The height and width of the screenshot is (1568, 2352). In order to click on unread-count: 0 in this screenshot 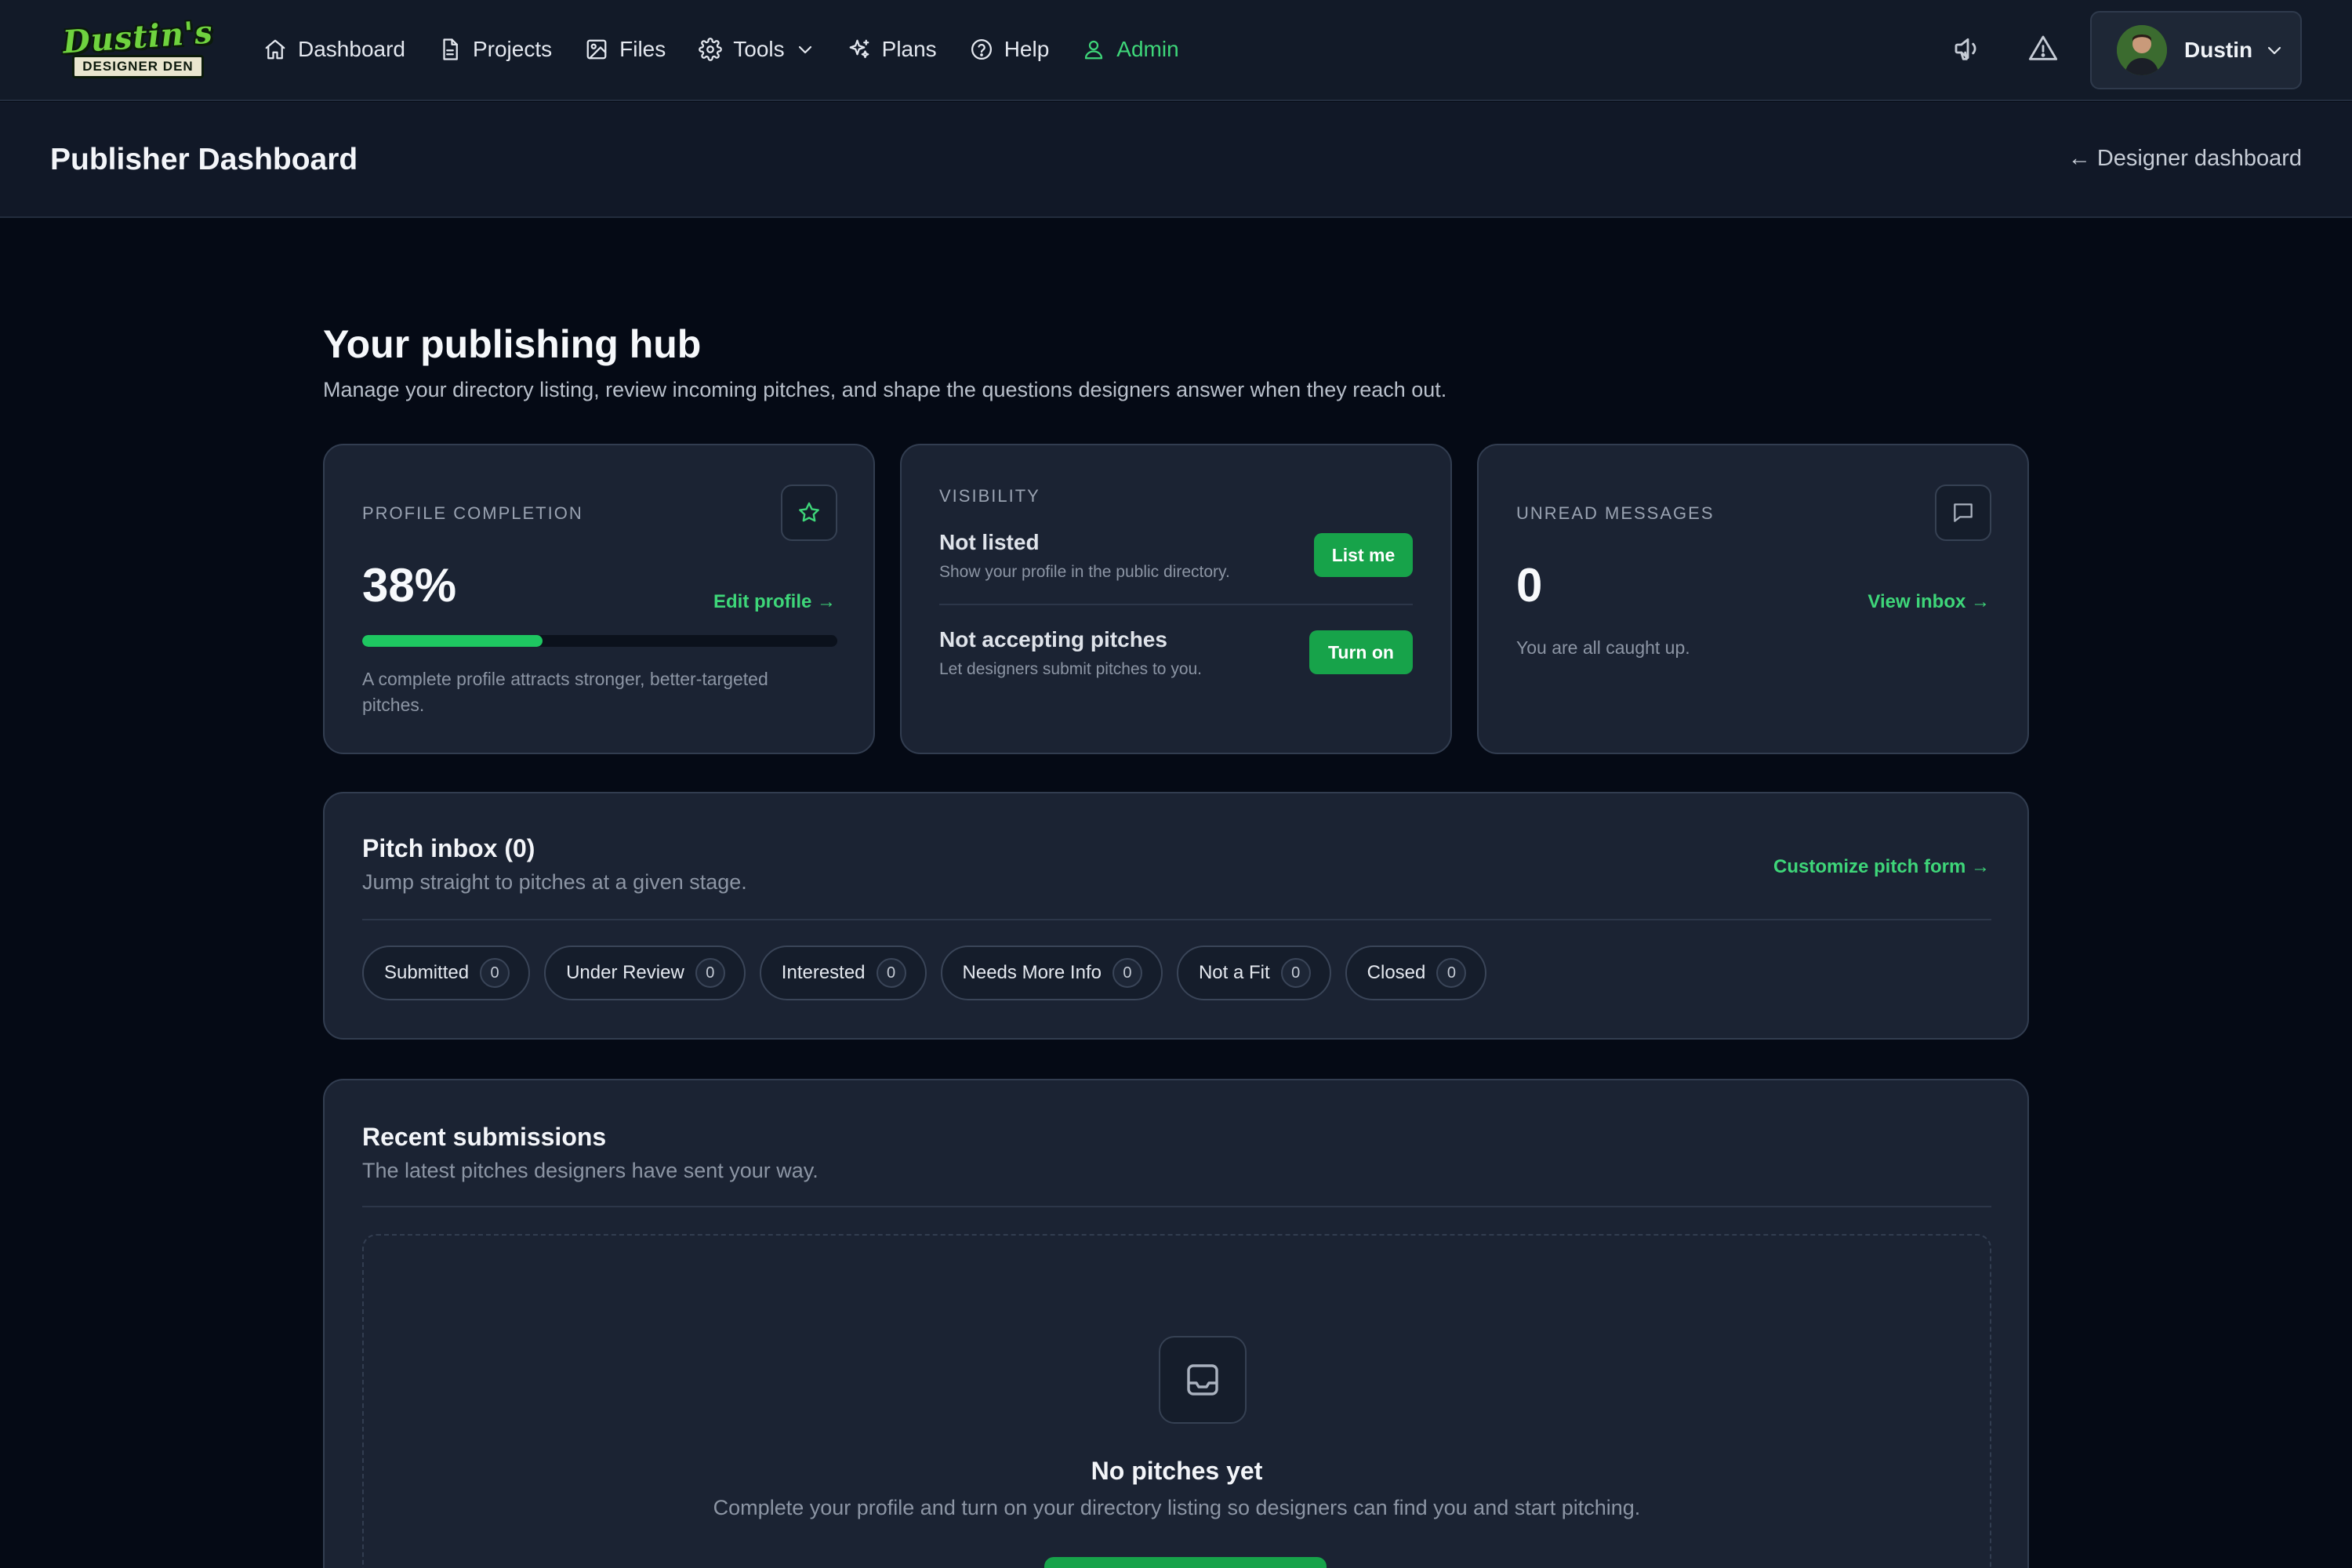, I will do `click(1529, 585)`.